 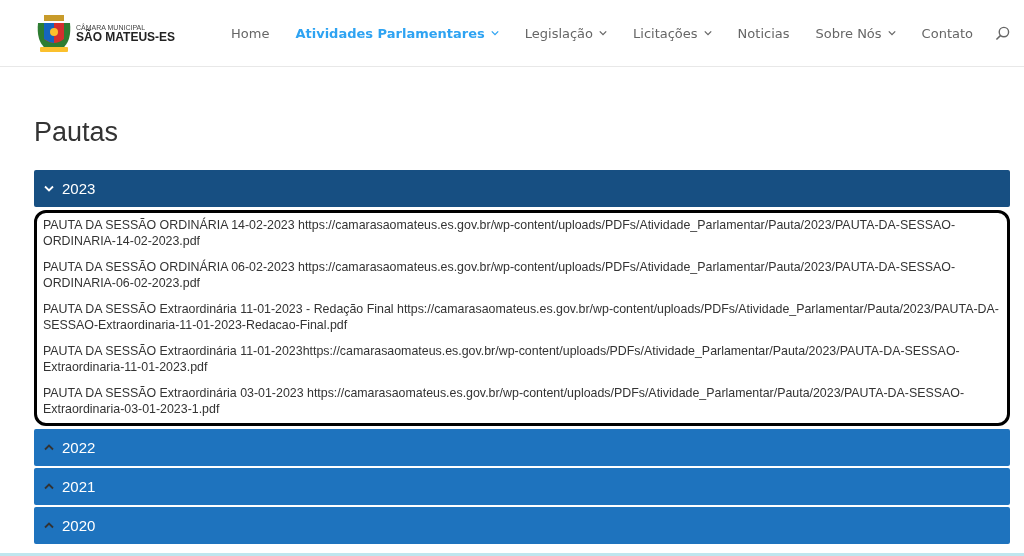 What do you see at coordinates (500, 275) in the screenshot?
I see `document-entry: PAUTA DA SESSÃO ORDINÁRIA 06-02-2023 https://camarasaomateus.es.gov.br/wp-content/uploads/PDFs/Atividade_Parlamentar/Pauta/2023/PAUTA-DA-SESSAO-ORDINARIA-06-02-2023.pdf` at bounding box center [500, 275].